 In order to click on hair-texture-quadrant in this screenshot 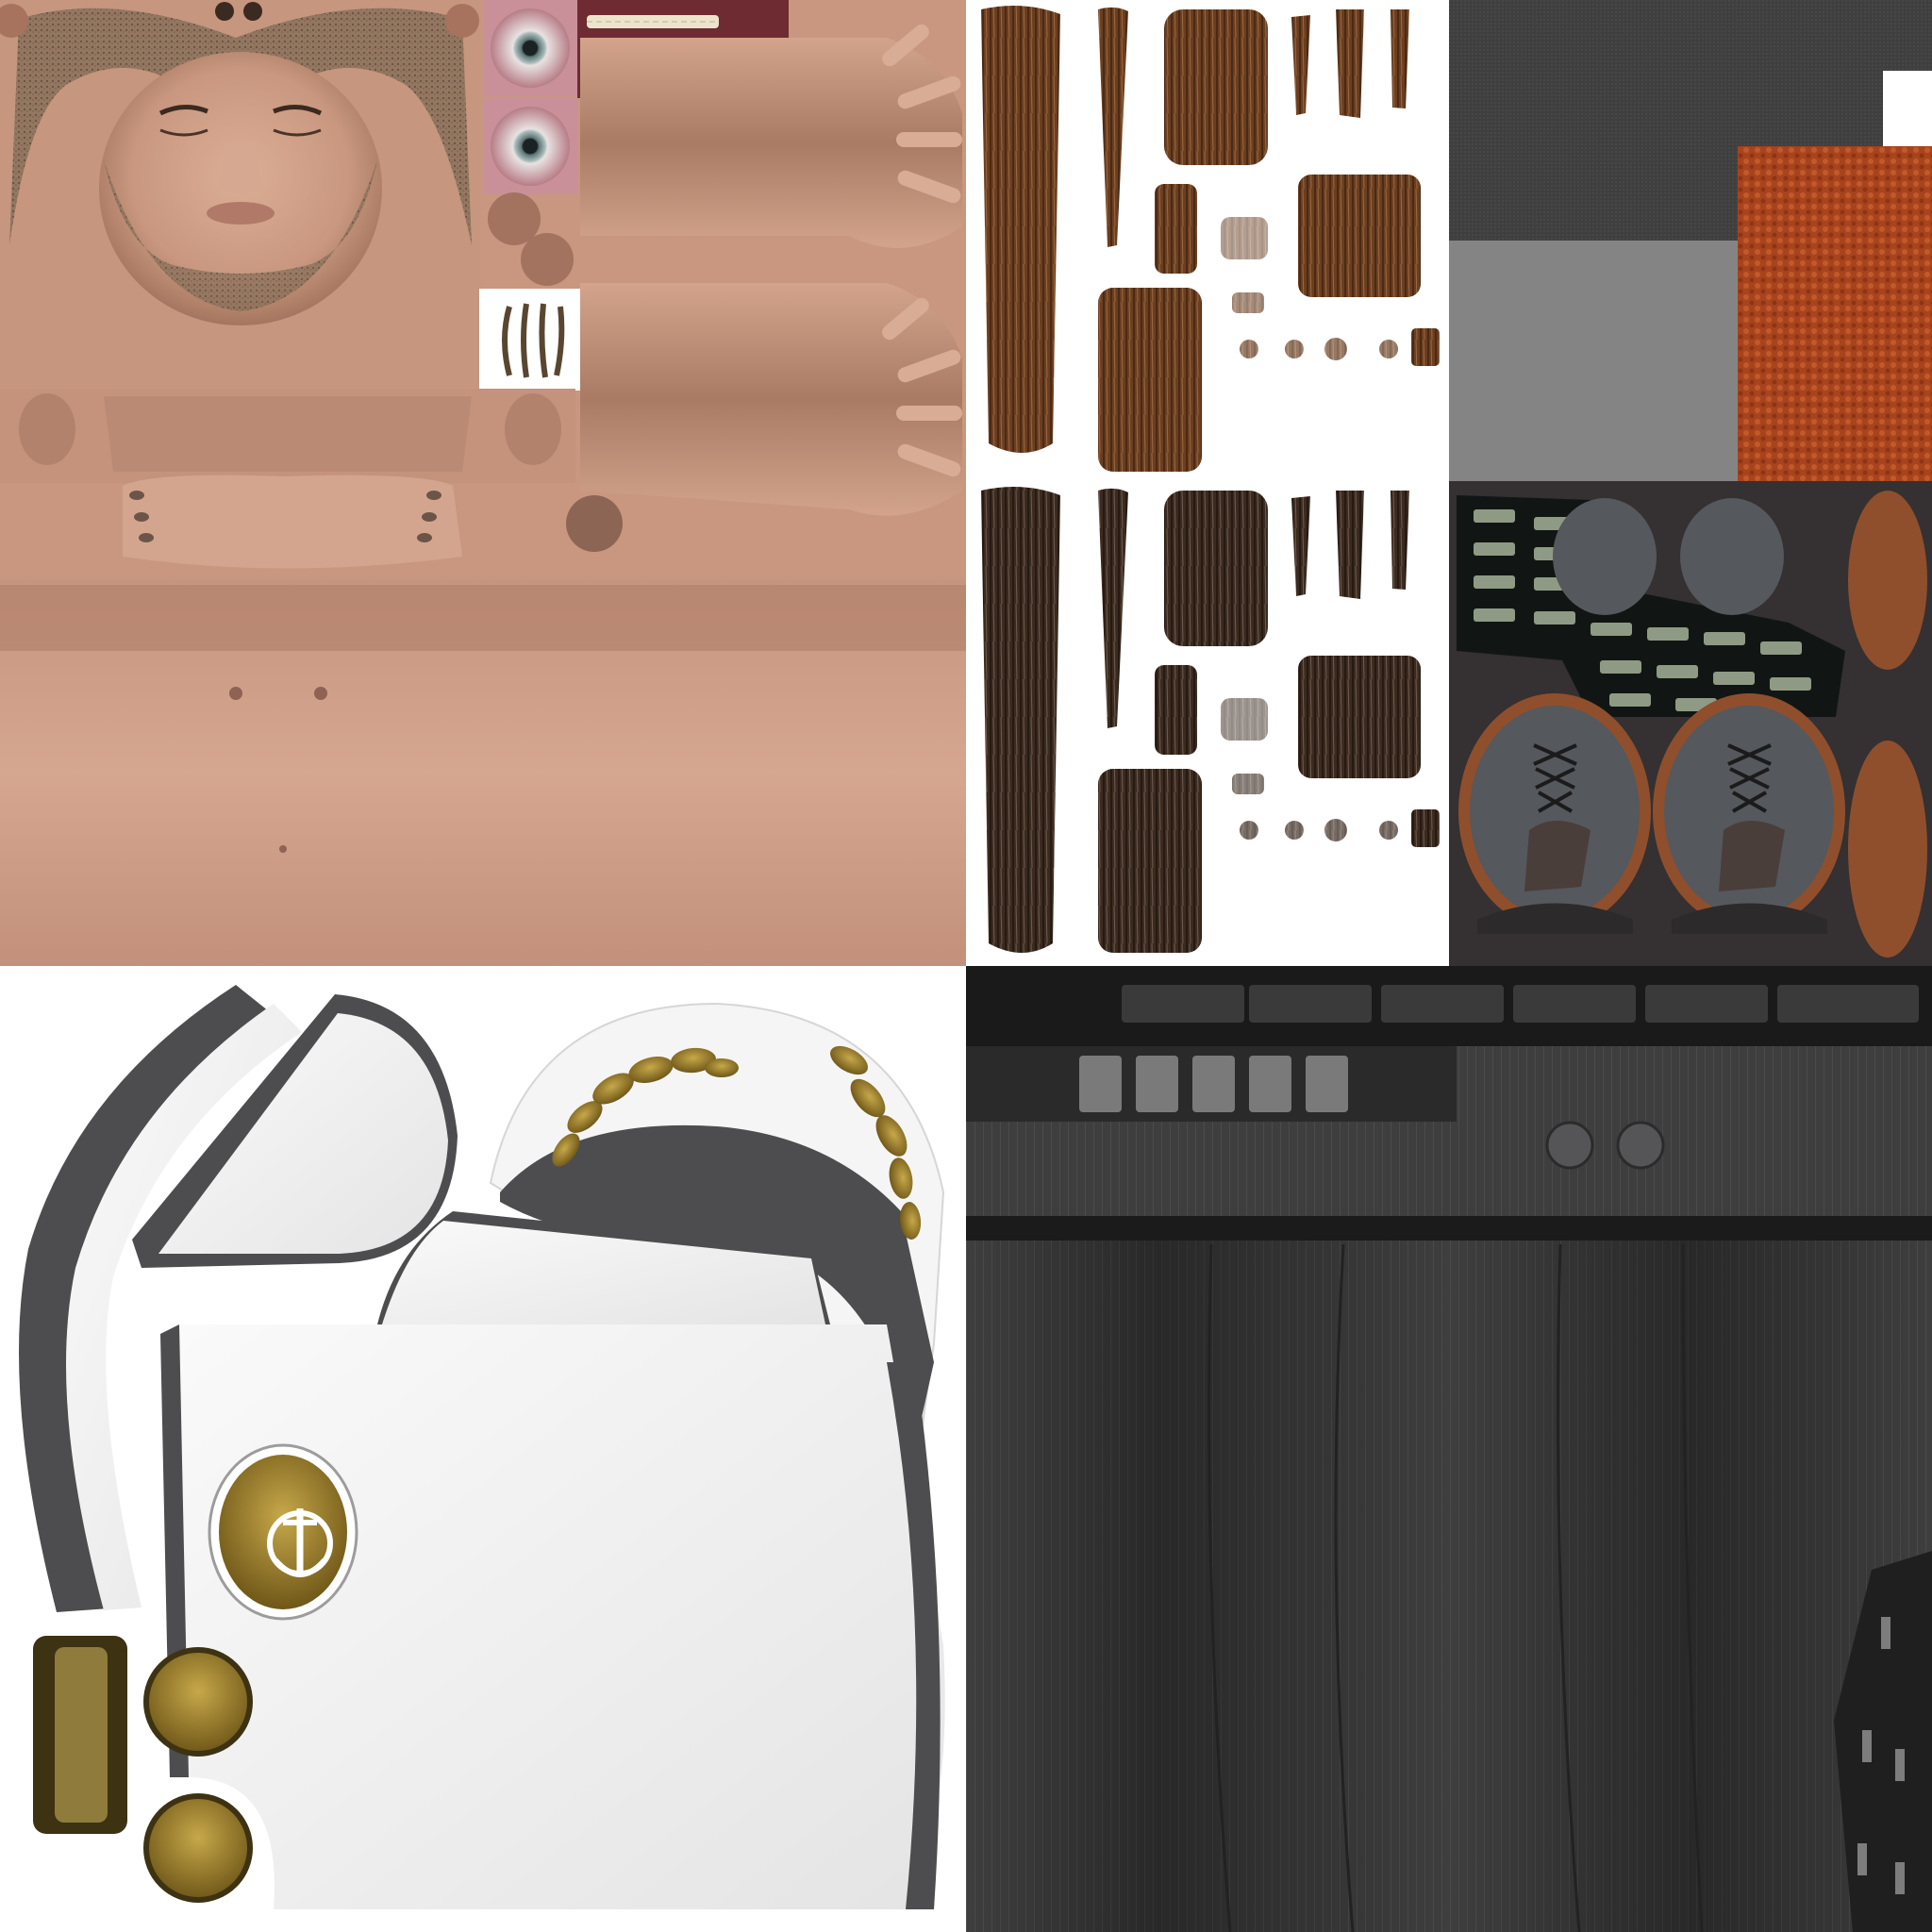, I will do `click(1207, 483)`.